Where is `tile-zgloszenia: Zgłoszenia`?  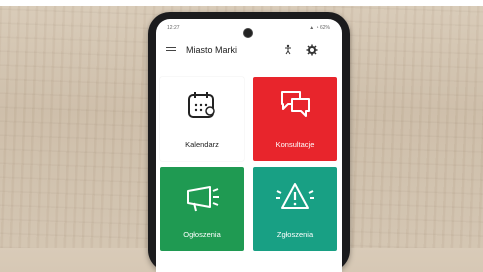 tile-zgloszenia: Zgłoszenia is located at coordinates (295, 209).